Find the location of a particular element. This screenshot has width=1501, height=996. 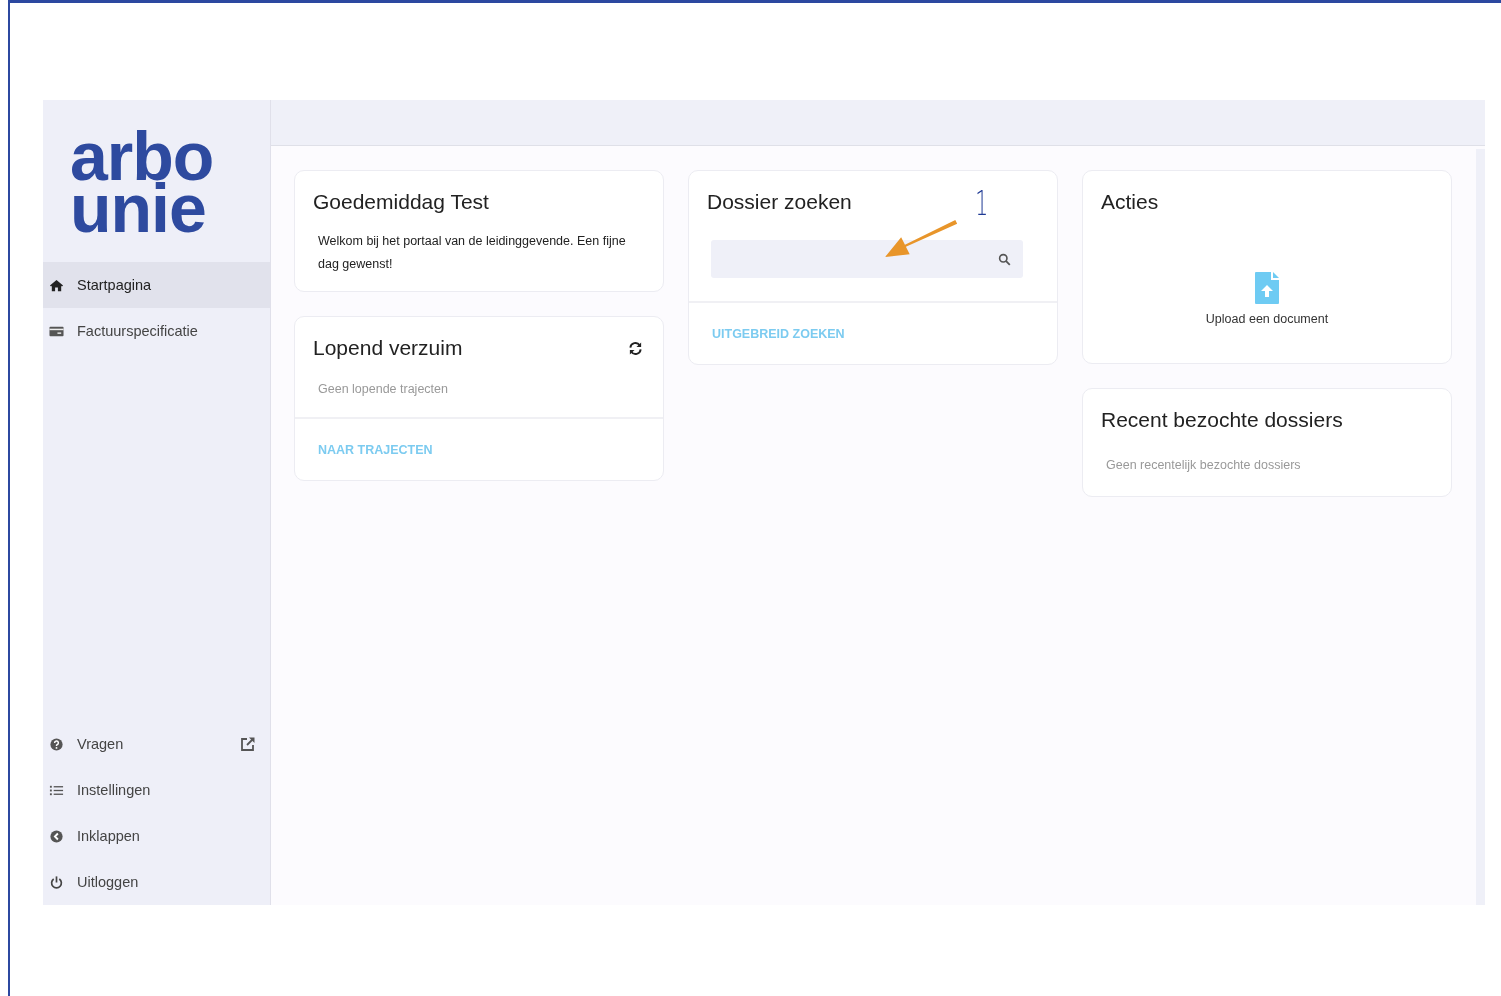

refresh-icon is located at coordinates (635, 348).